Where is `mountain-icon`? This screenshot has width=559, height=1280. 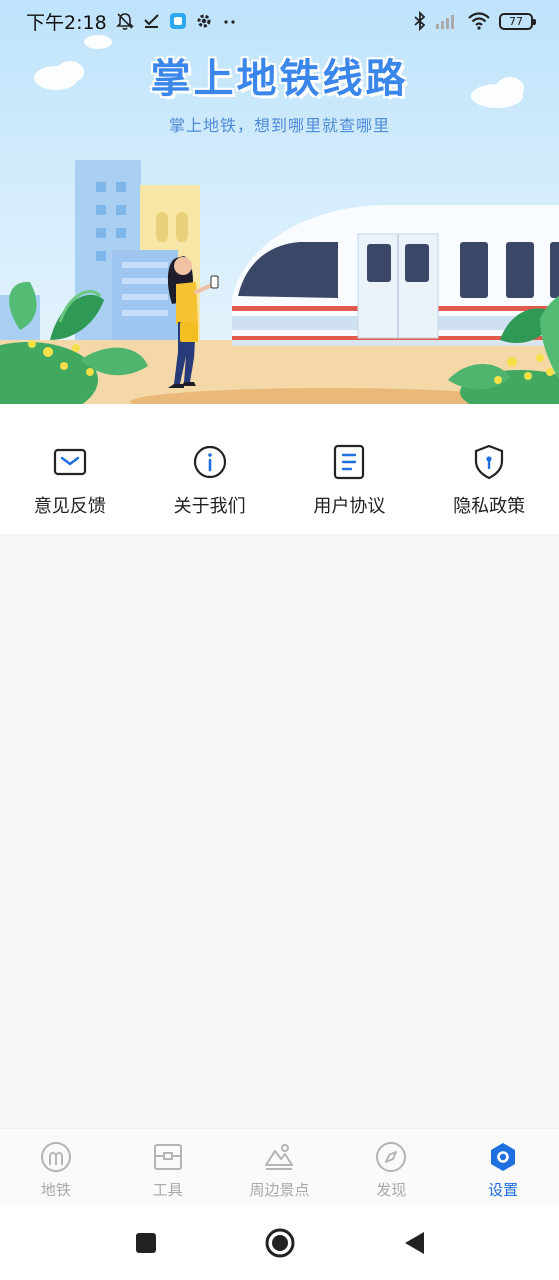 mountain-icon is located at coordinates (279, 1157).